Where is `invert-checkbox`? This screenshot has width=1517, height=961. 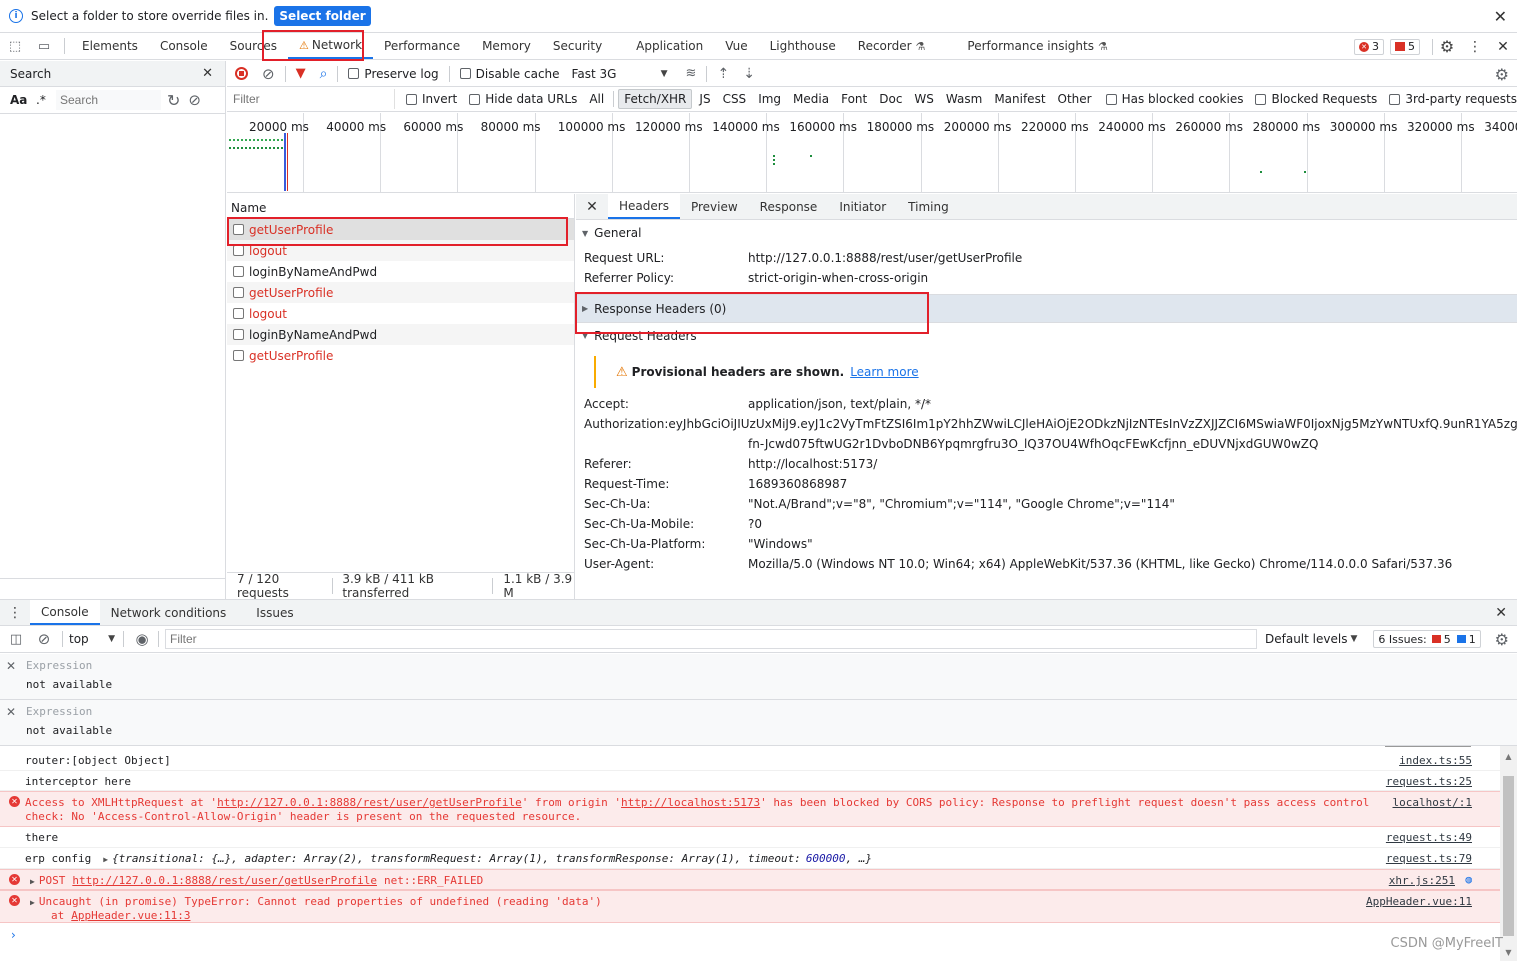
invert-checkbox is located at coordinates (411, 99).